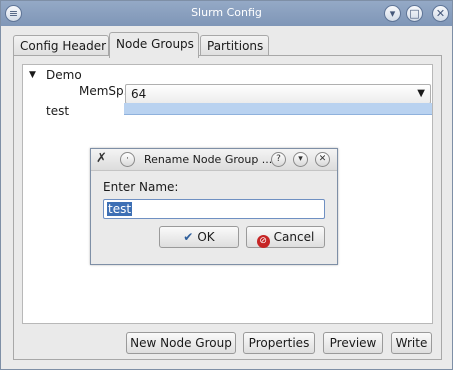  Describe the element at coordinates (139, 94) in the screenshot. I see `memspec-value: 64` at that location.